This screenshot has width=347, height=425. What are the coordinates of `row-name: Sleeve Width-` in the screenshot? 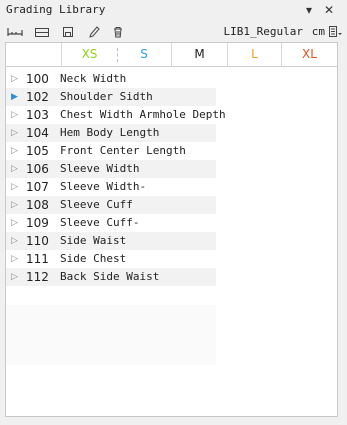 It's located at (103, 186).